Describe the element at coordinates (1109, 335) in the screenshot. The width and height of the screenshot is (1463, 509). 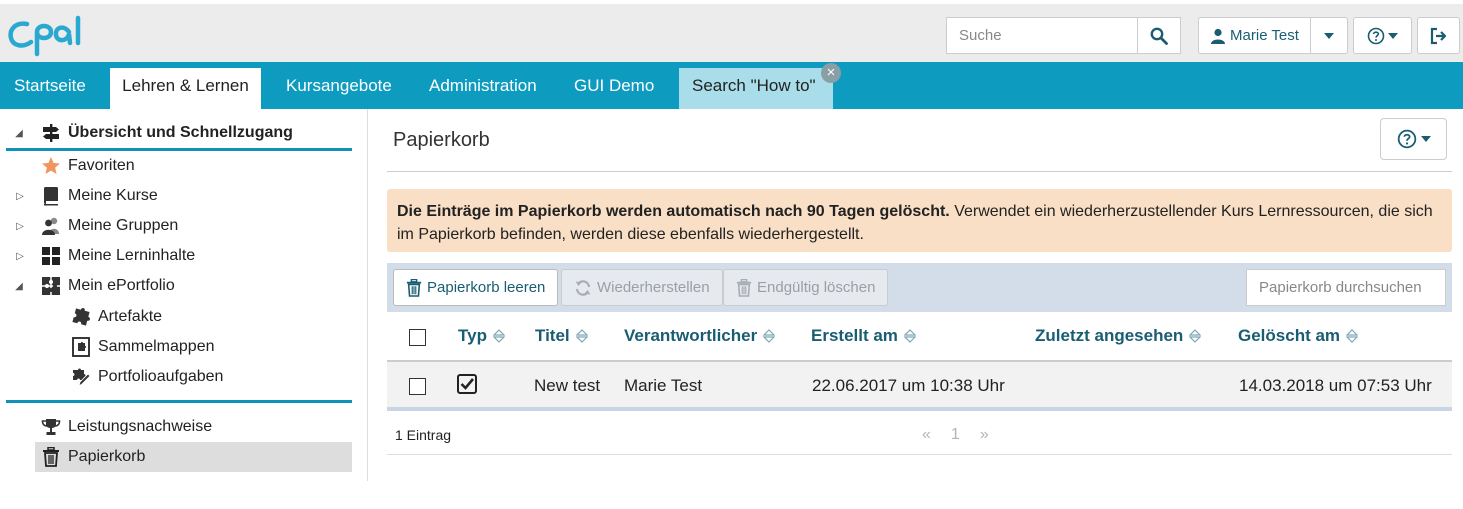
I see `column-label: Zuletzt angesehen` at that location.